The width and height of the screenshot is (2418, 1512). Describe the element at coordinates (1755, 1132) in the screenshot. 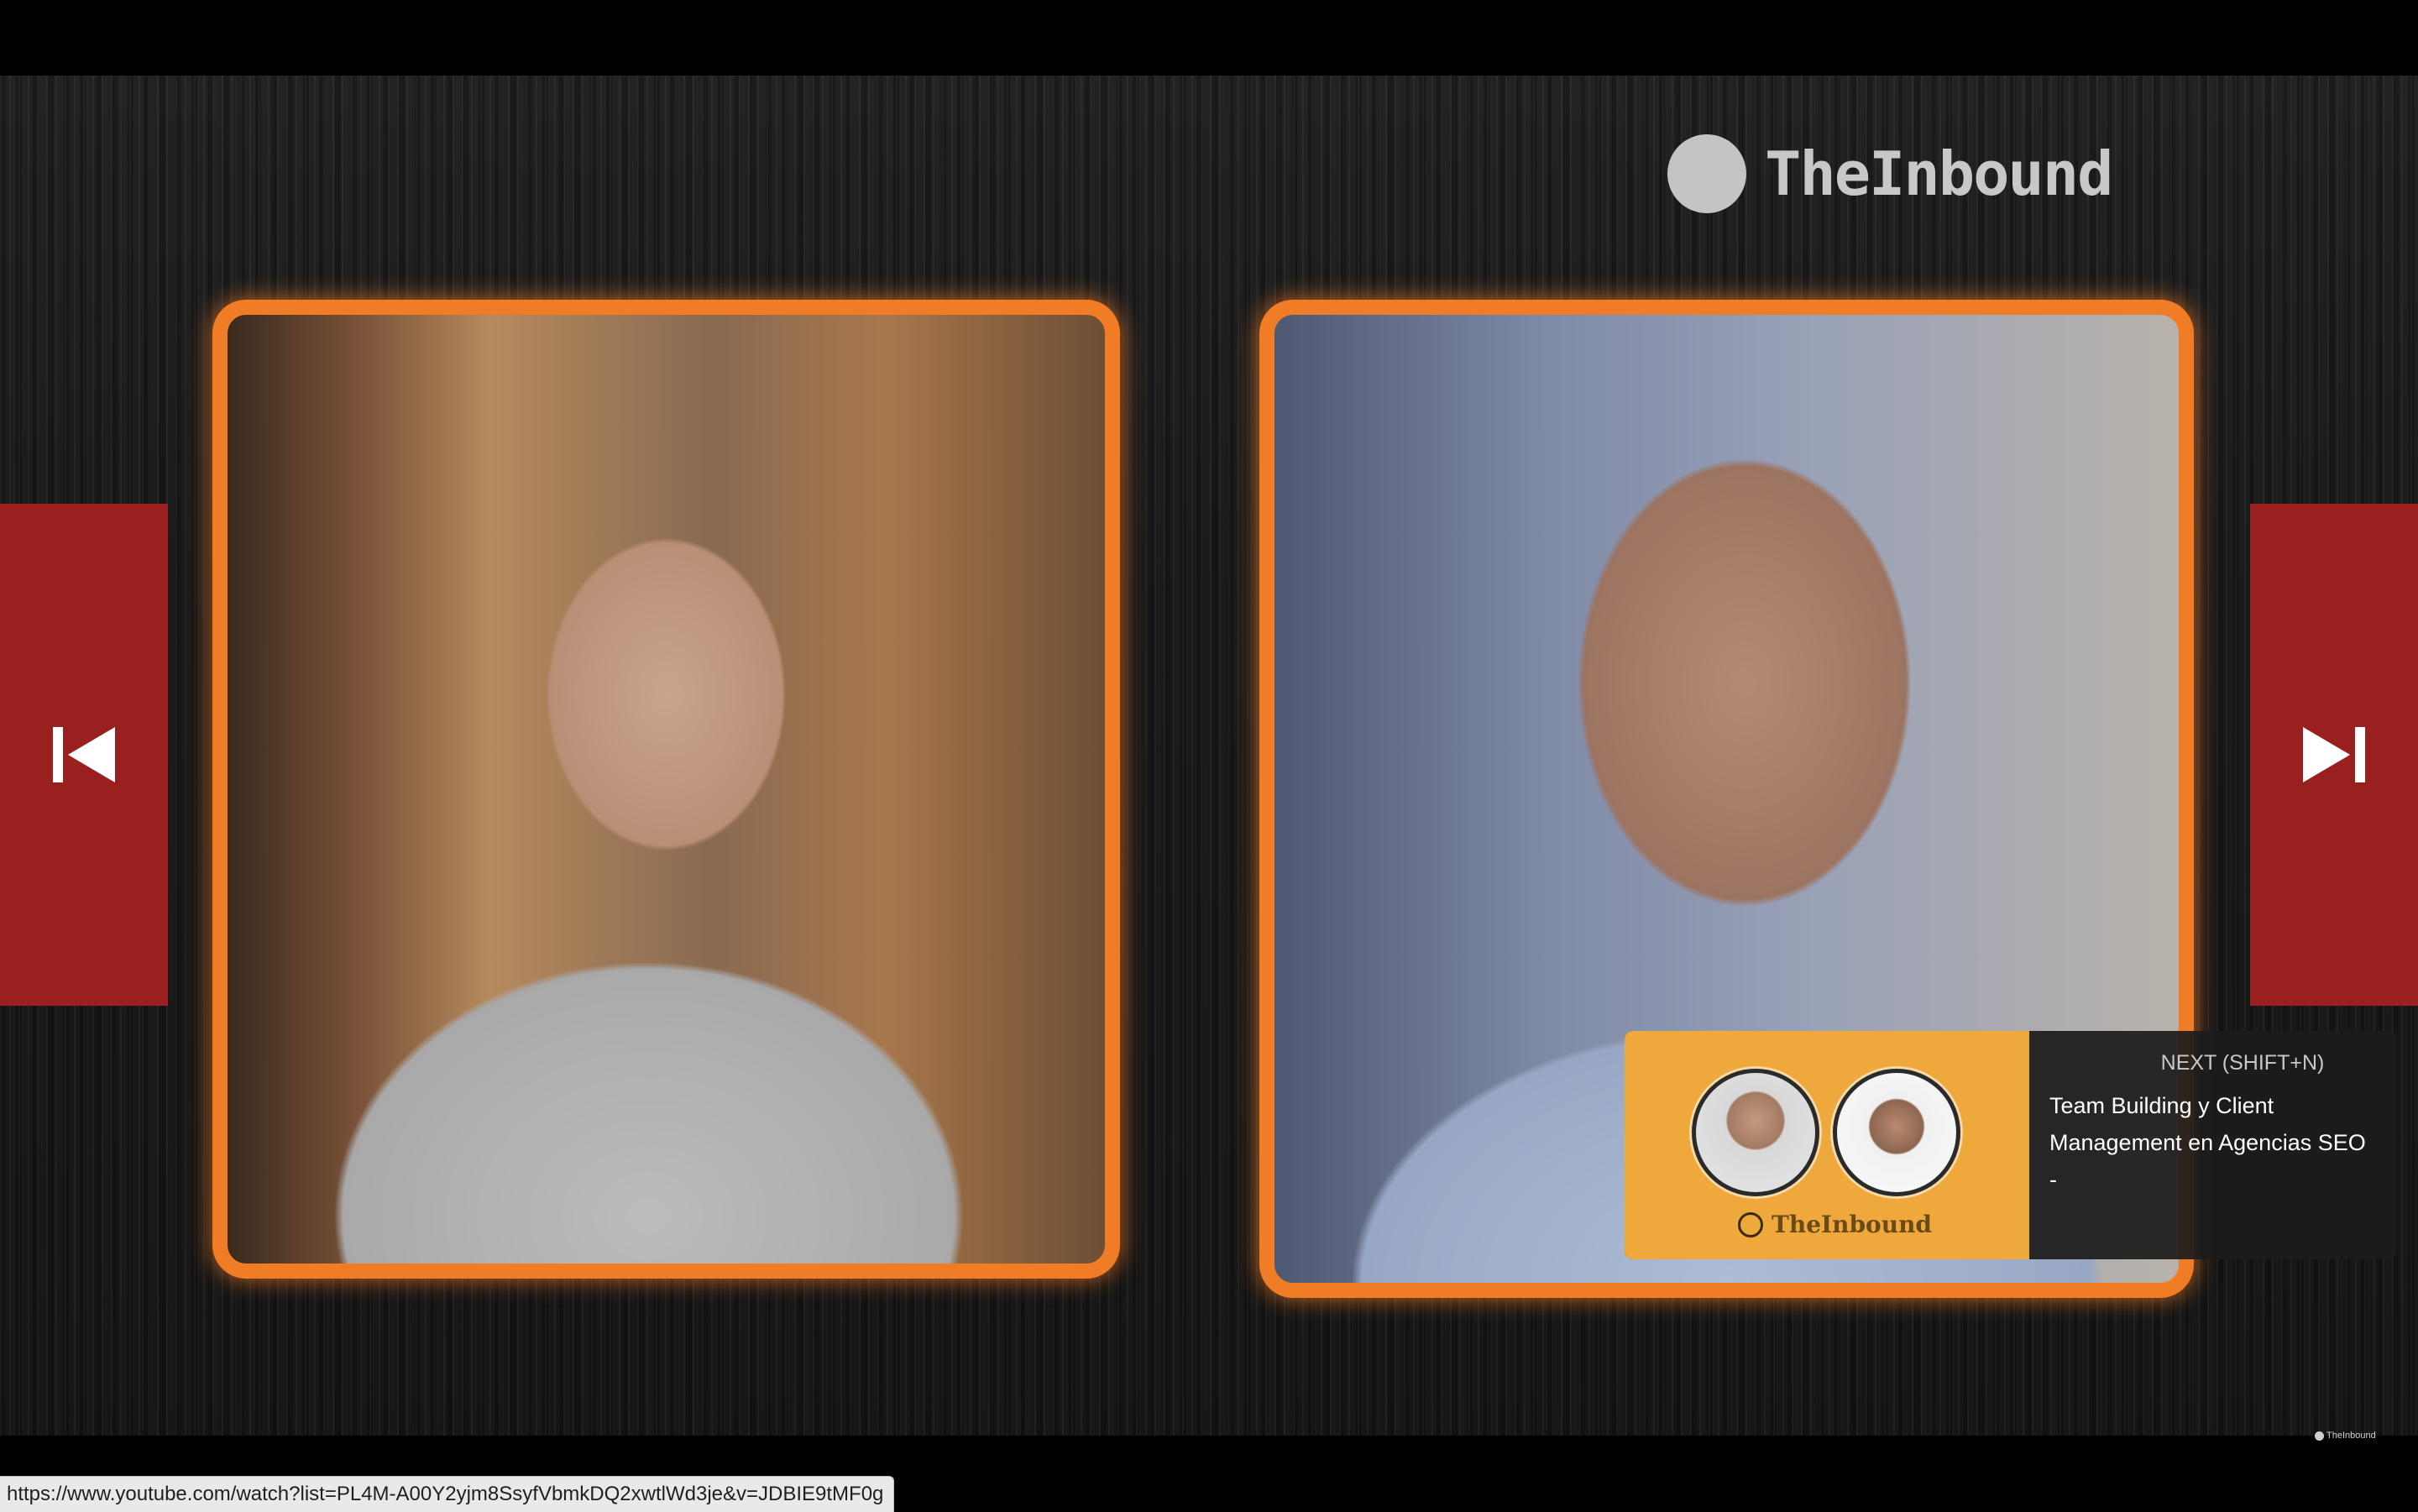

I see `host-avatar` at that location.